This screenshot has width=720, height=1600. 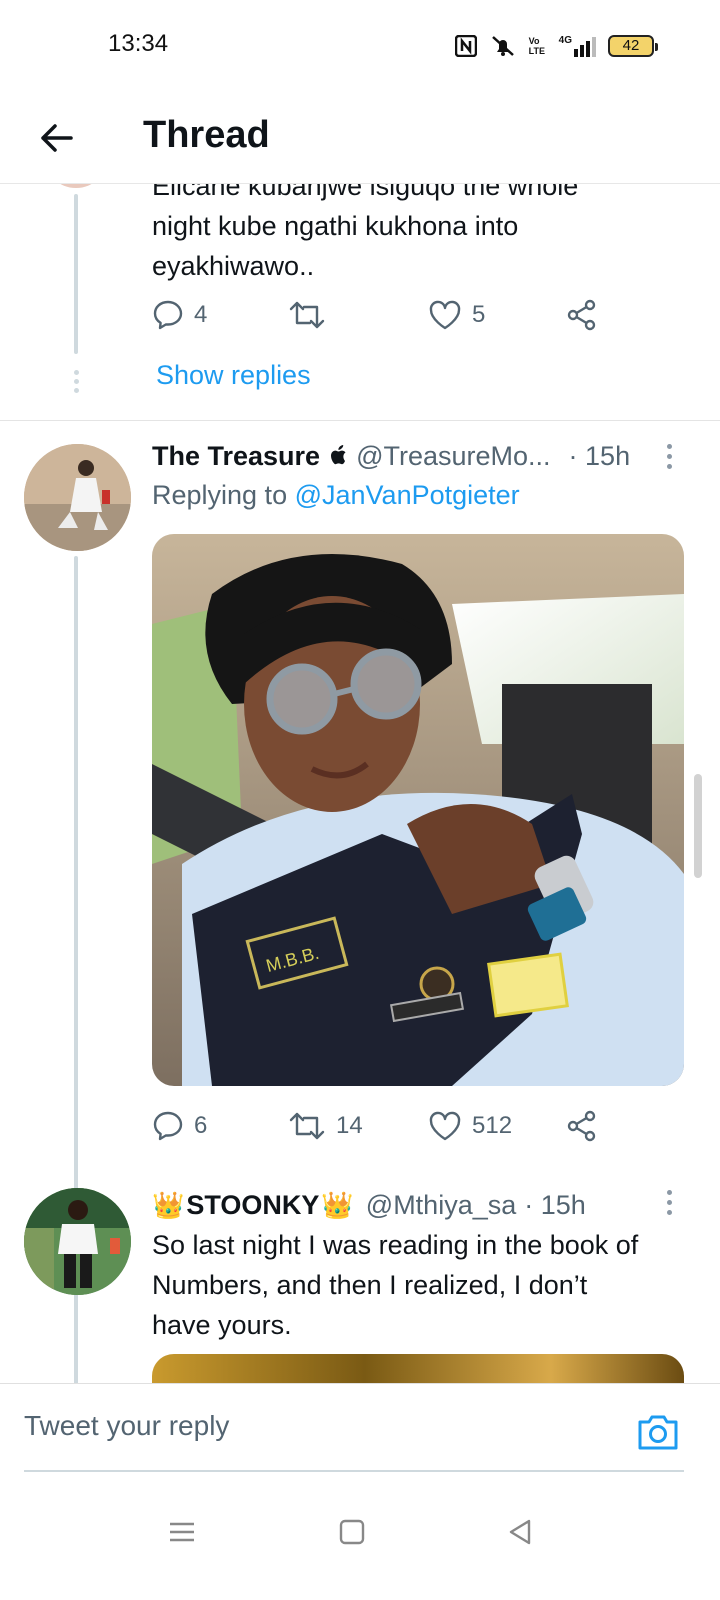 I want to click on battery-indicator: 42, so click(x=633, y=46).